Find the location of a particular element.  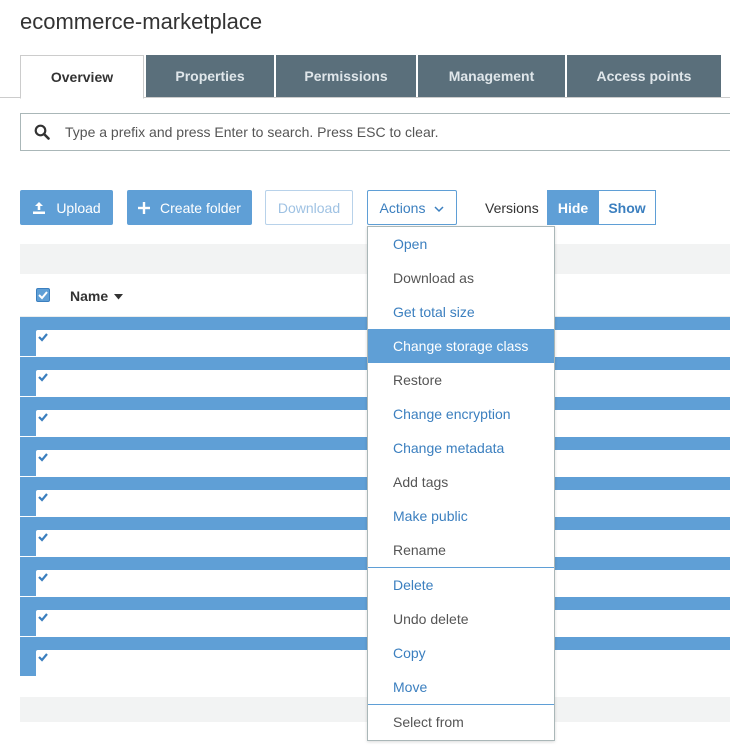

plus-icon is located at coordinates (144, 207).